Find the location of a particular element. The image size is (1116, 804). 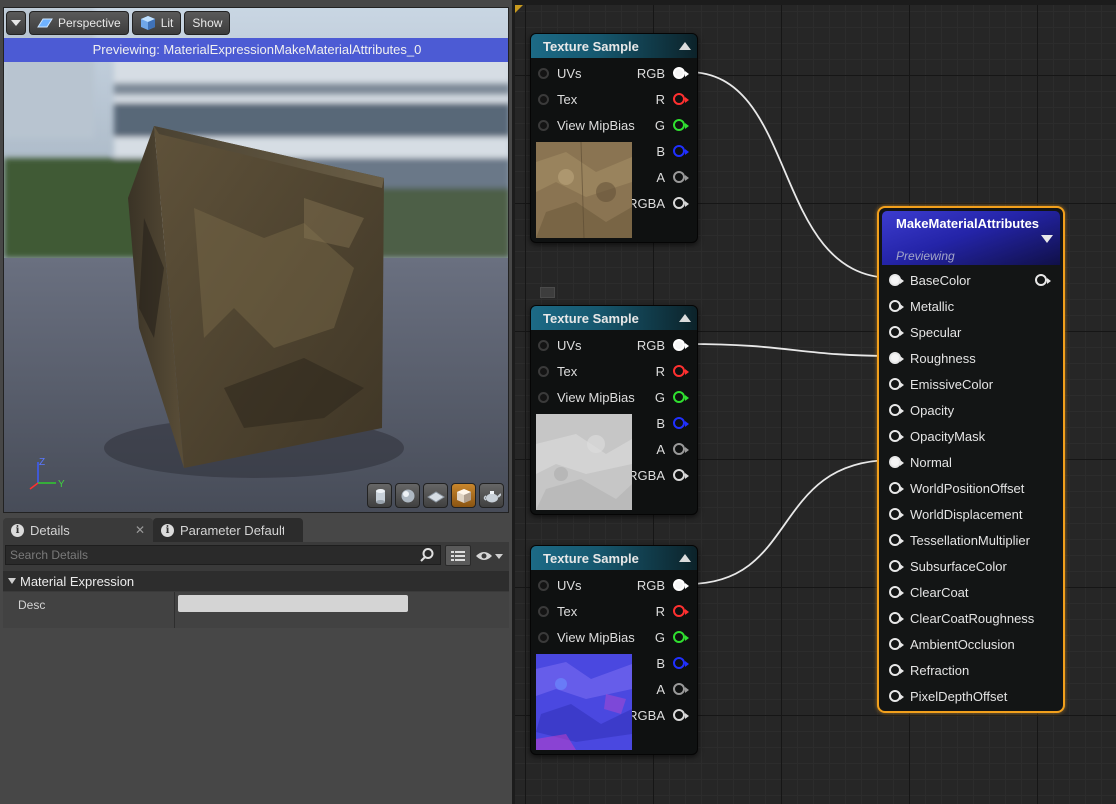

comment-bubble-icon is located at coordinates (547, 292).